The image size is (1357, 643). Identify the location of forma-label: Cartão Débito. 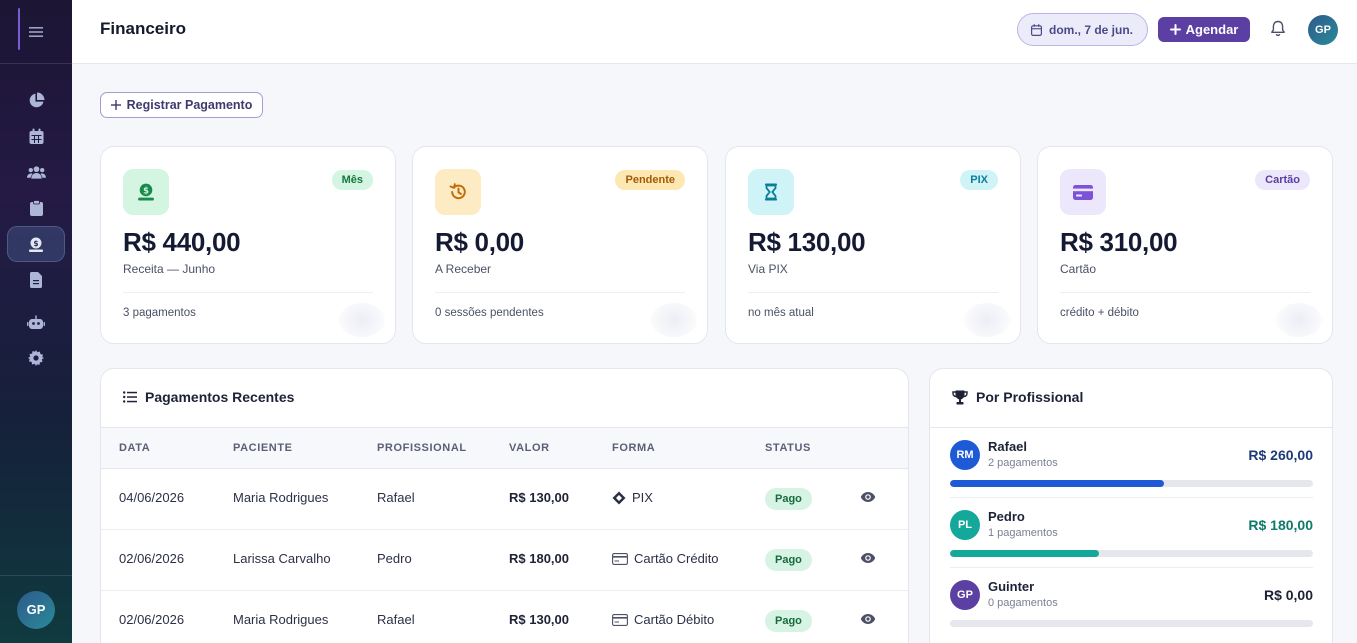
(674, 619).